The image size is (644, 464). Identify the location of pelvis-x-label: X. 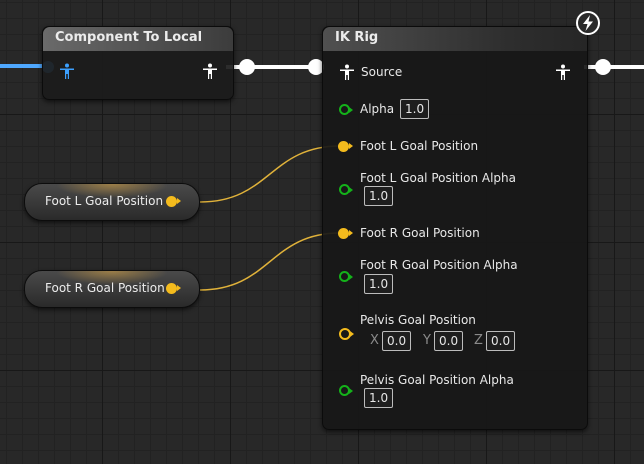
(374, 340).